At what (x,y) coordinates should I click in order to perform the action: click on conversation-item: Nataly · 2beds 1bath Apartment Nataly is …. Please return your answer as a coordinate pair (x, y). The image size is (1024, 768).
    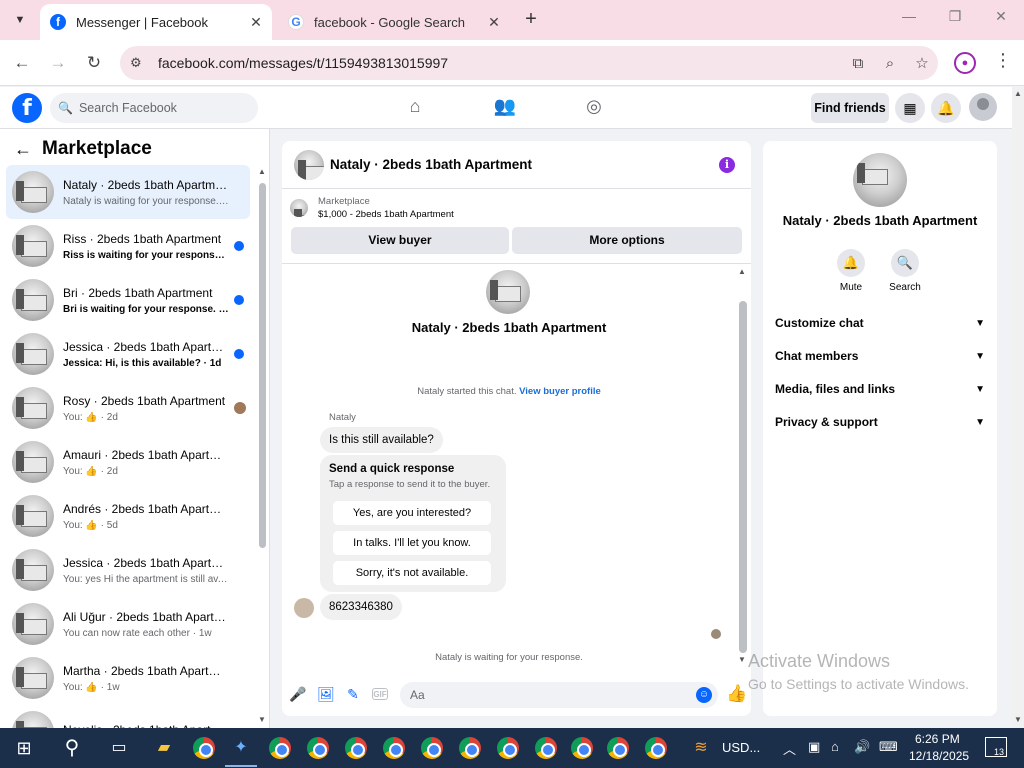
    Looking at the image, I should click on (128, 192).